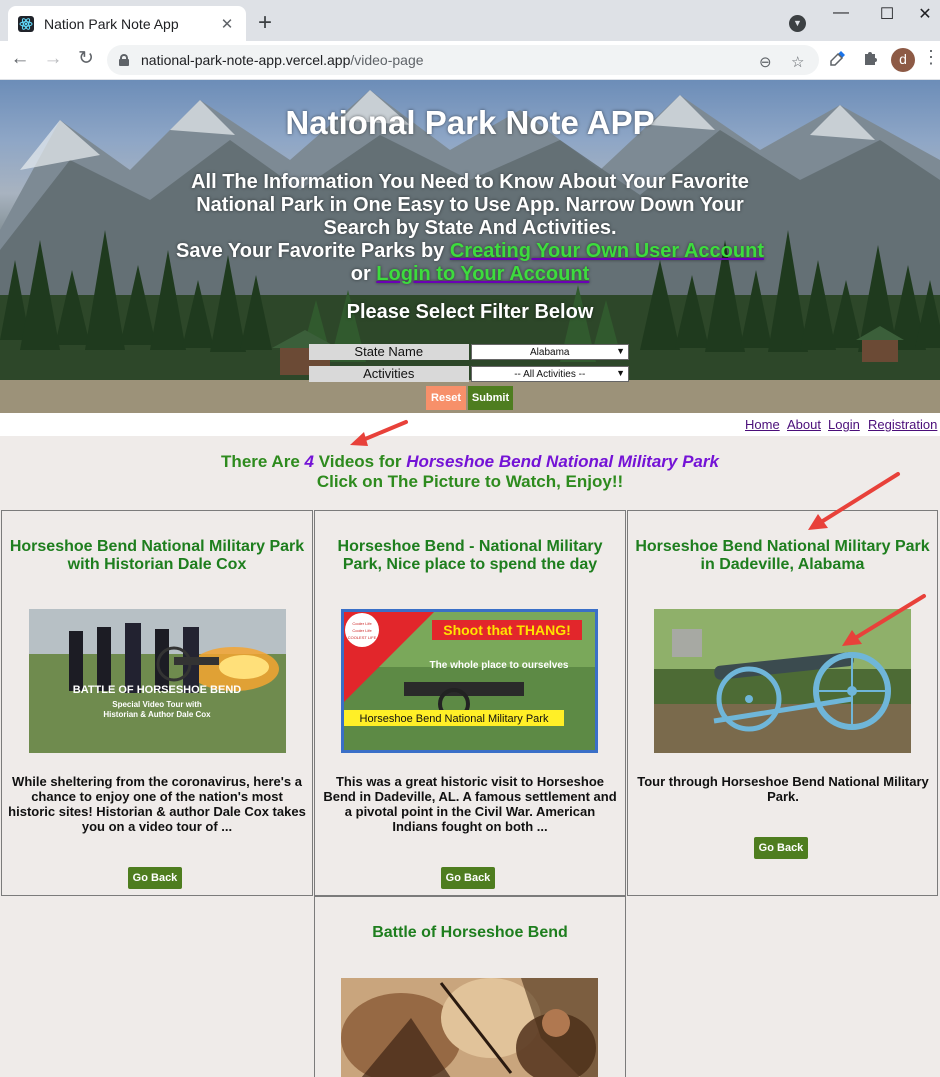 This screenshot has width=940, height=1077. Describe the element at coordinates (20, 59) in the screenshot. I see `back-button: ←` at that location.